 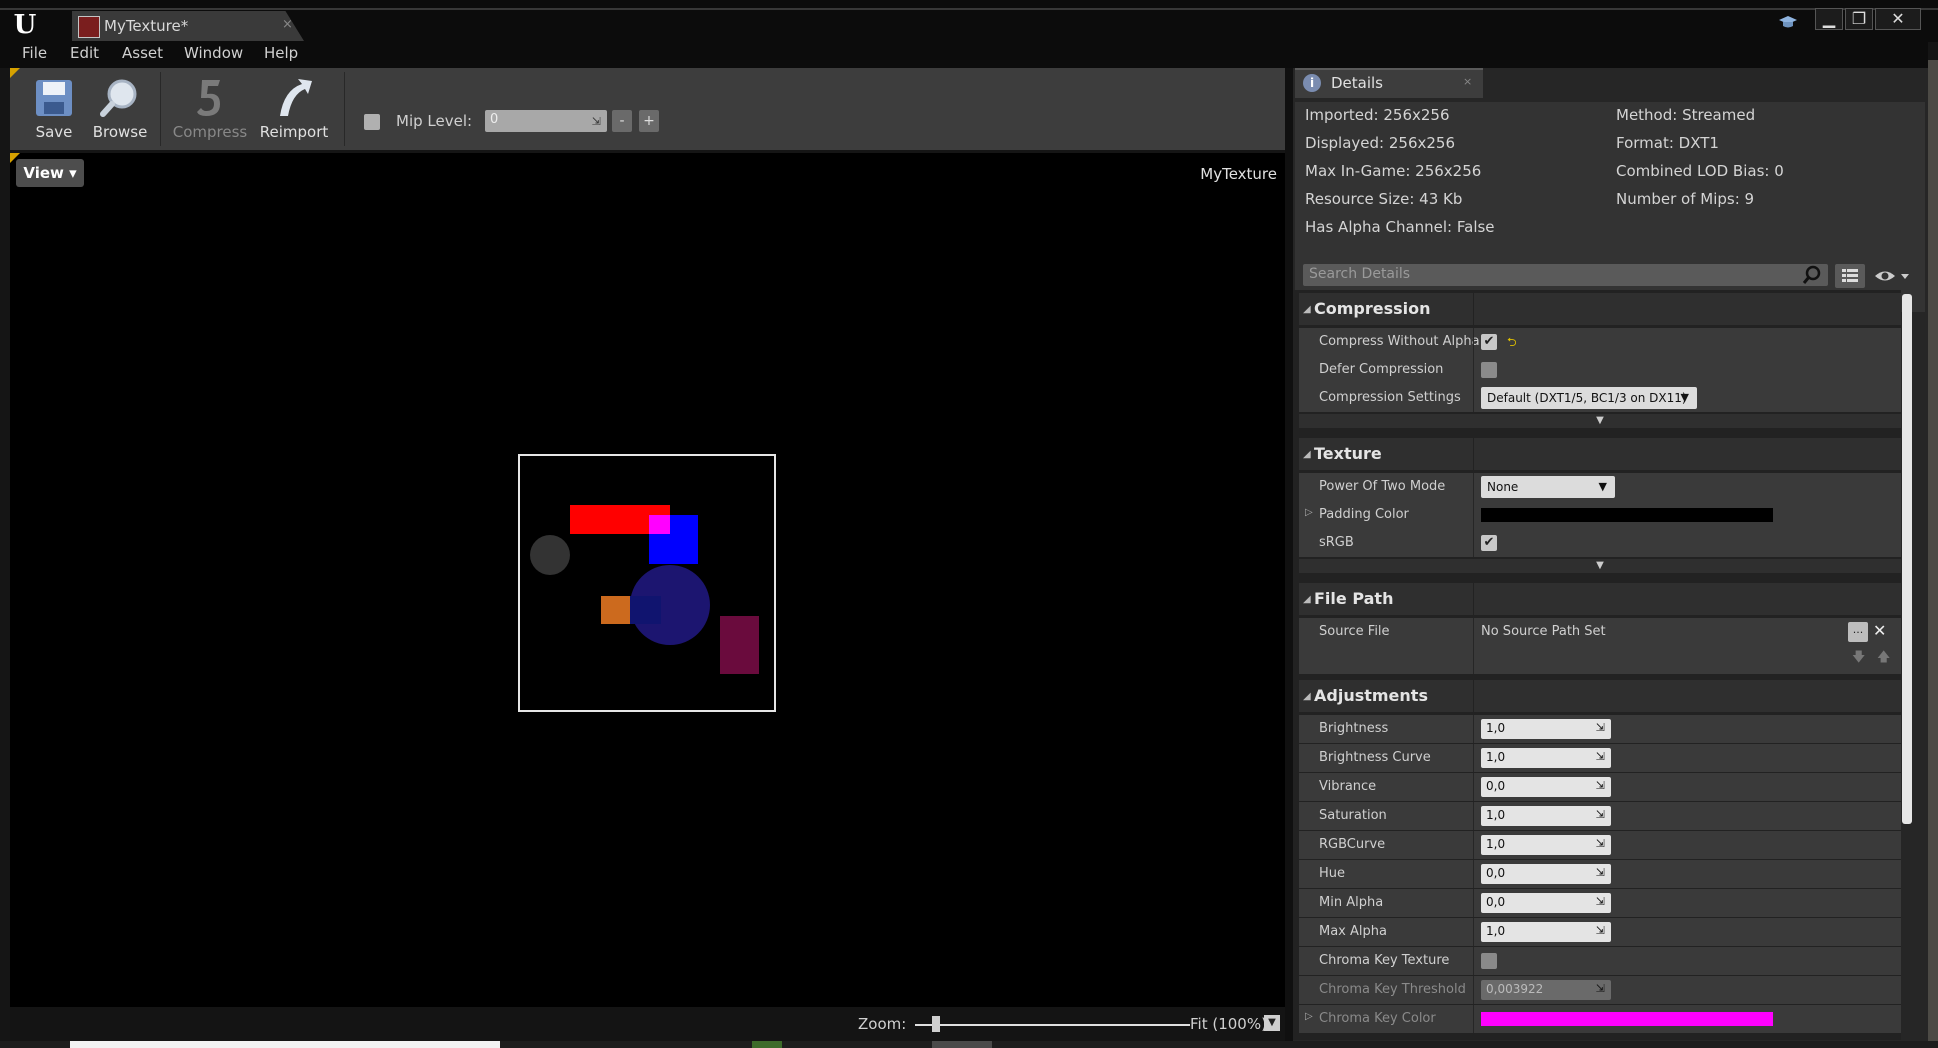 What do you see at coordinates (645, 610) in the screenshot?
I see `overlap-navy` at bounding box center [645, 610].